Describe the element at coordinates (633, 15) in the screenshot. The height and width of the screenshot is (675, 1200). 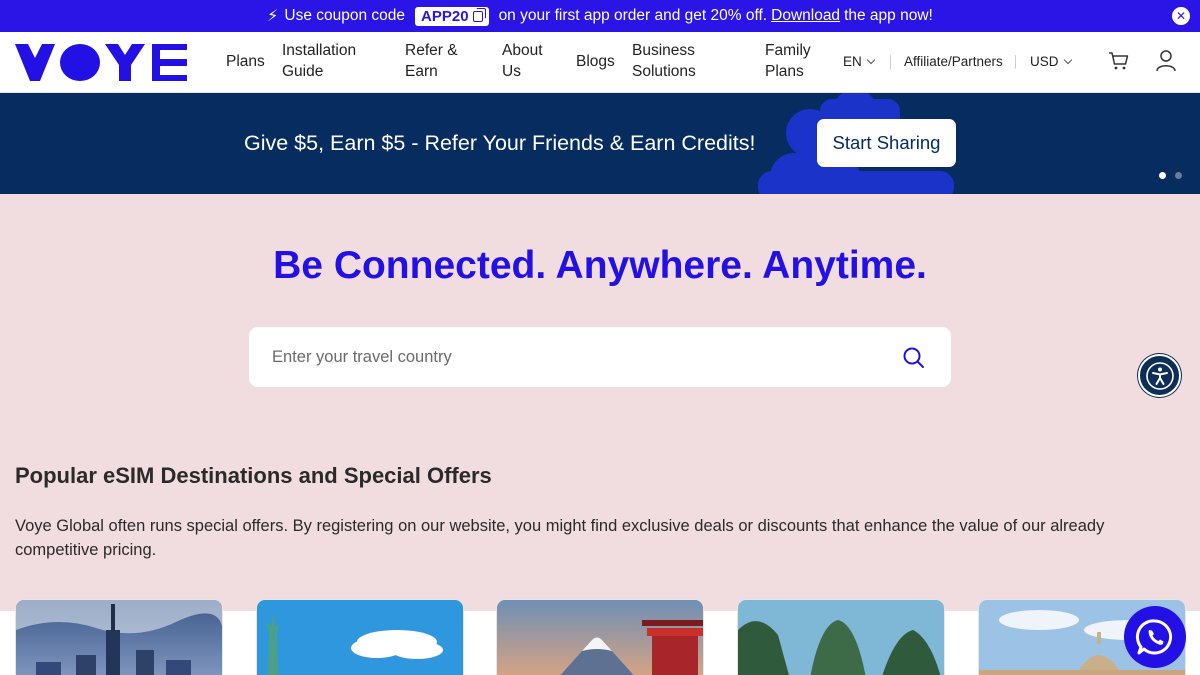
I see `promo-middle: on your first app order and get 20% off.` at that location.